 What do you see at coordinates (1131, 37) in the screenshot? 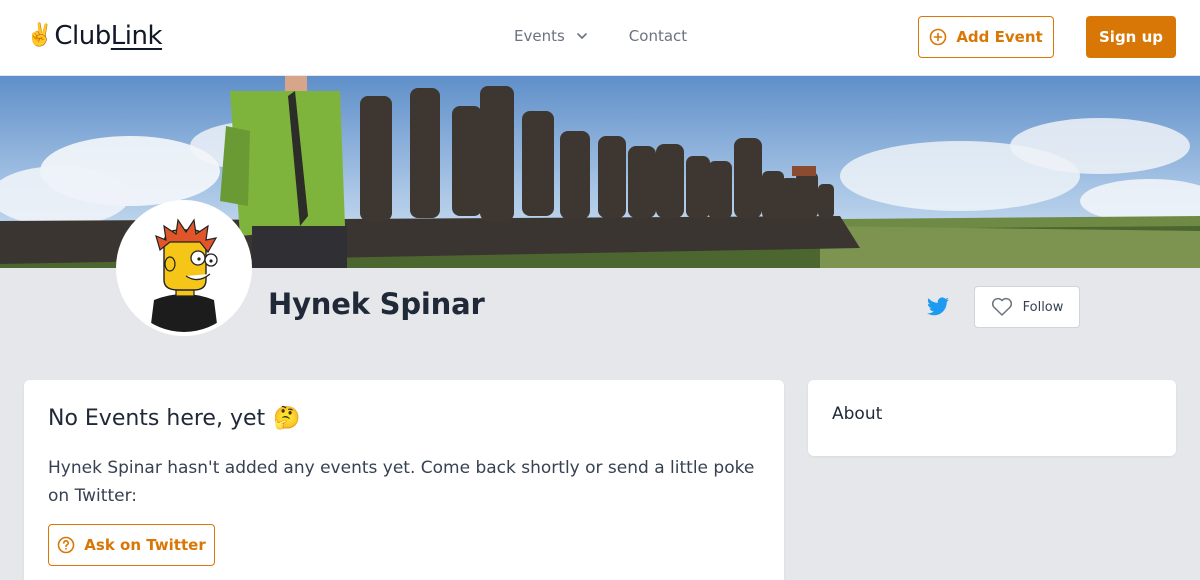
I see `signup-button: Sign up` at bounding box center [1131, 37].